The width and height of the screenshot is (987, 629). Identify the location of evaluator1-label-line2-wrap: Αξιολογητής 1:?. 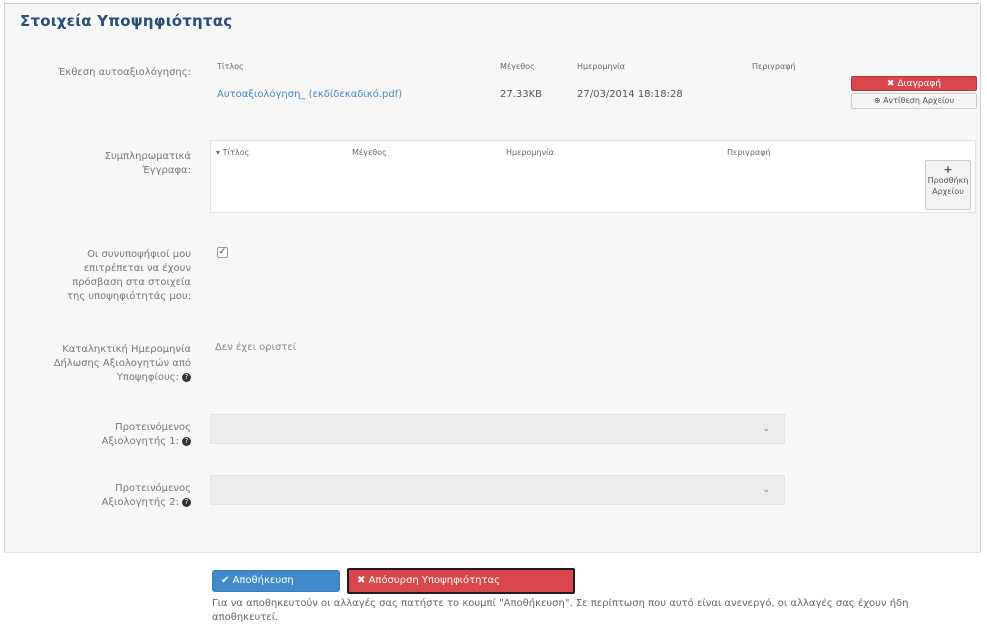
(103, 442).